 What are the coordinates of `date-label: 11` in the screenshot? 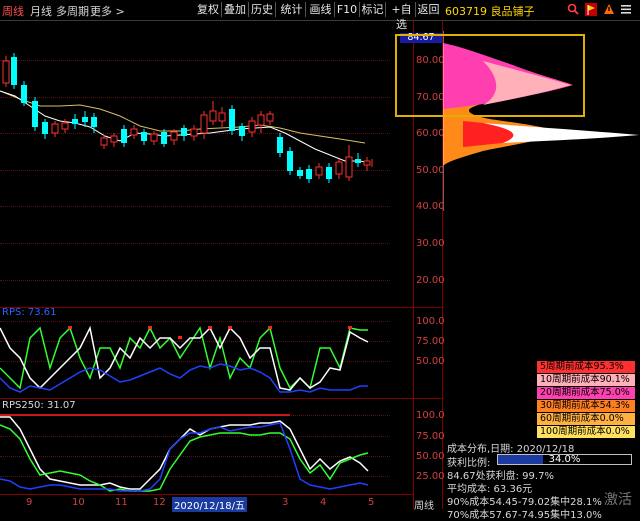 It's located at (121, 502).